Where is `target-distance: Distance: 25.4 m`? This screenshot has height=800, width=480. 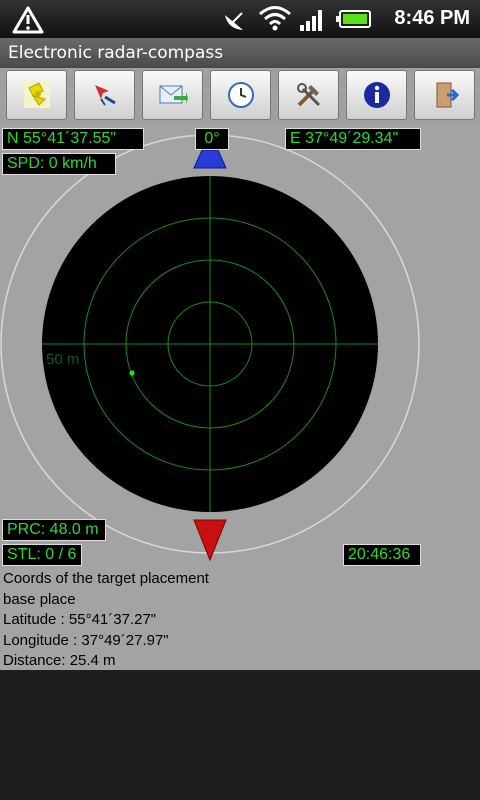 target-distance: Distance: 25.4 m is located at coordinates (59, 660).